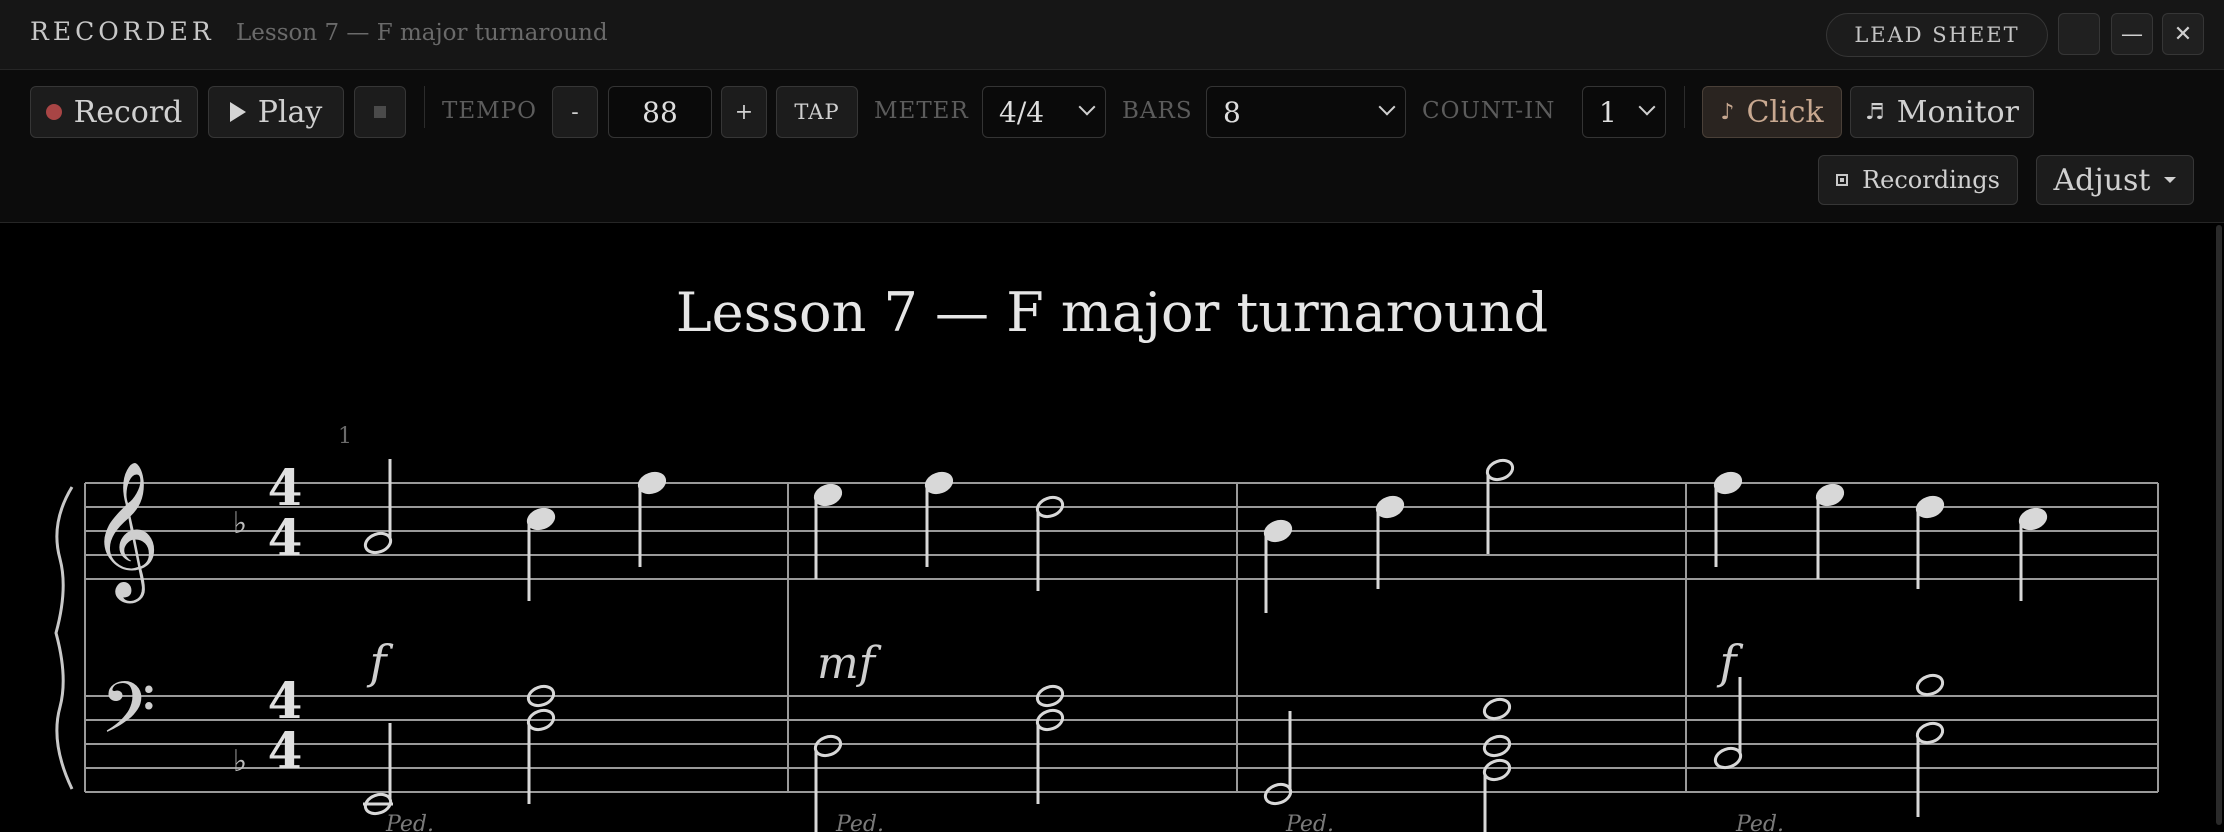 The width and height of the screenshot is (2224, 832). I want to click on recordings-square-icon, so click(1842, 180).